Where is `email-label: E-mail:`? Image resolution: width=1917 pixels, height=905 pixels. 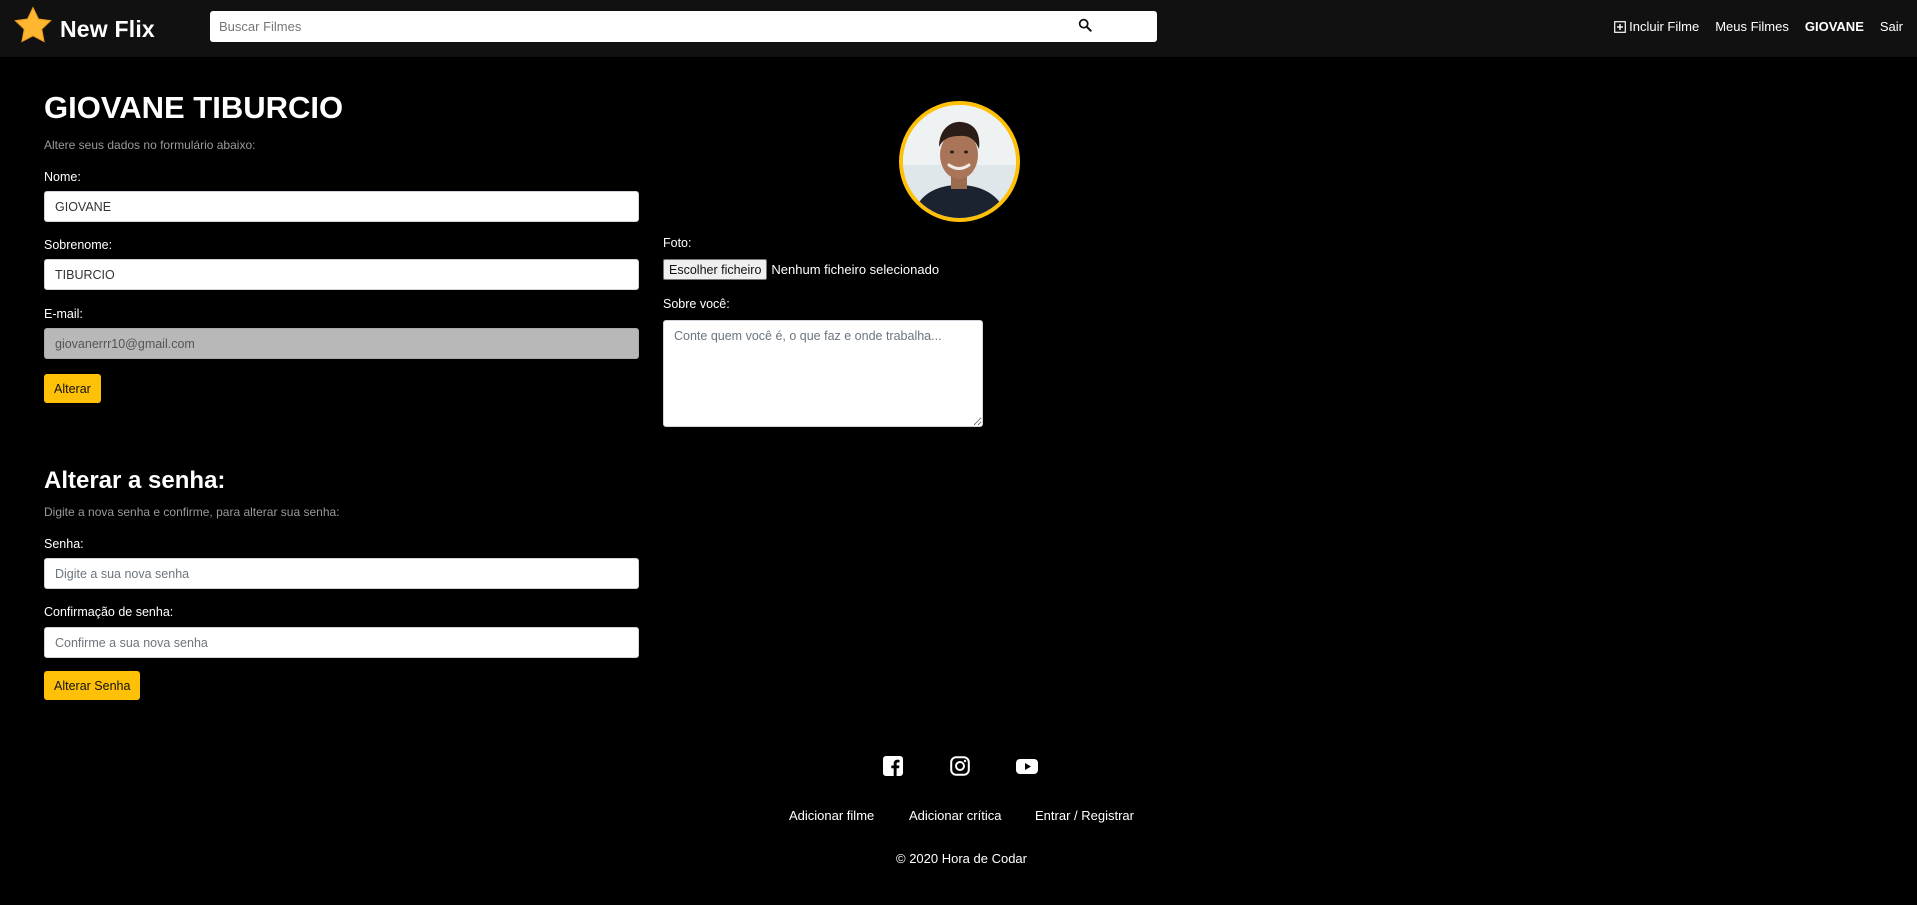
email-label: E-mail: is located at coordinates (63, 314).